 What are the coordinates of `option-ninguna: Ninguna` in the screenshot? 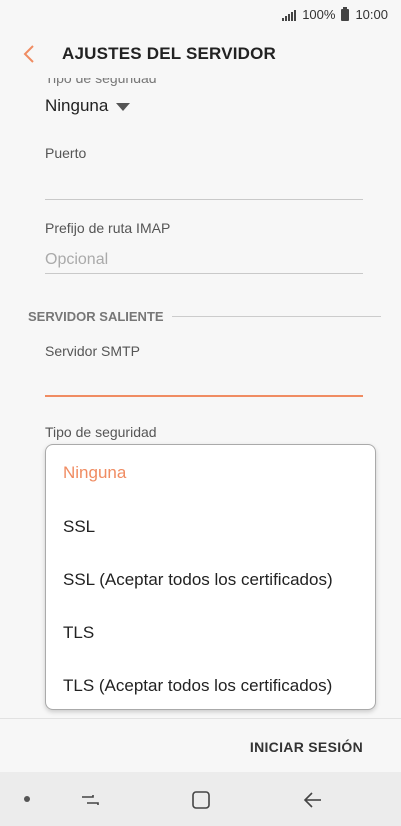 It's located at (94, 473).